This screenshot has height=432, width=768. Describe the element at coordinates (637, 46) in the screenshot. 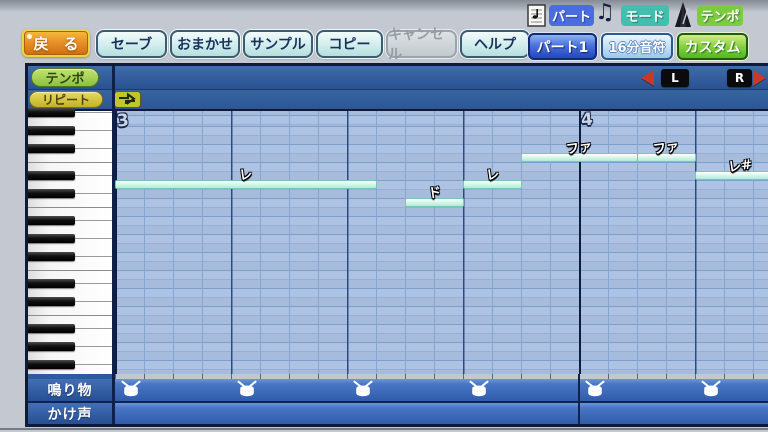

I see `note-unit-button: 16分音符` at that location.